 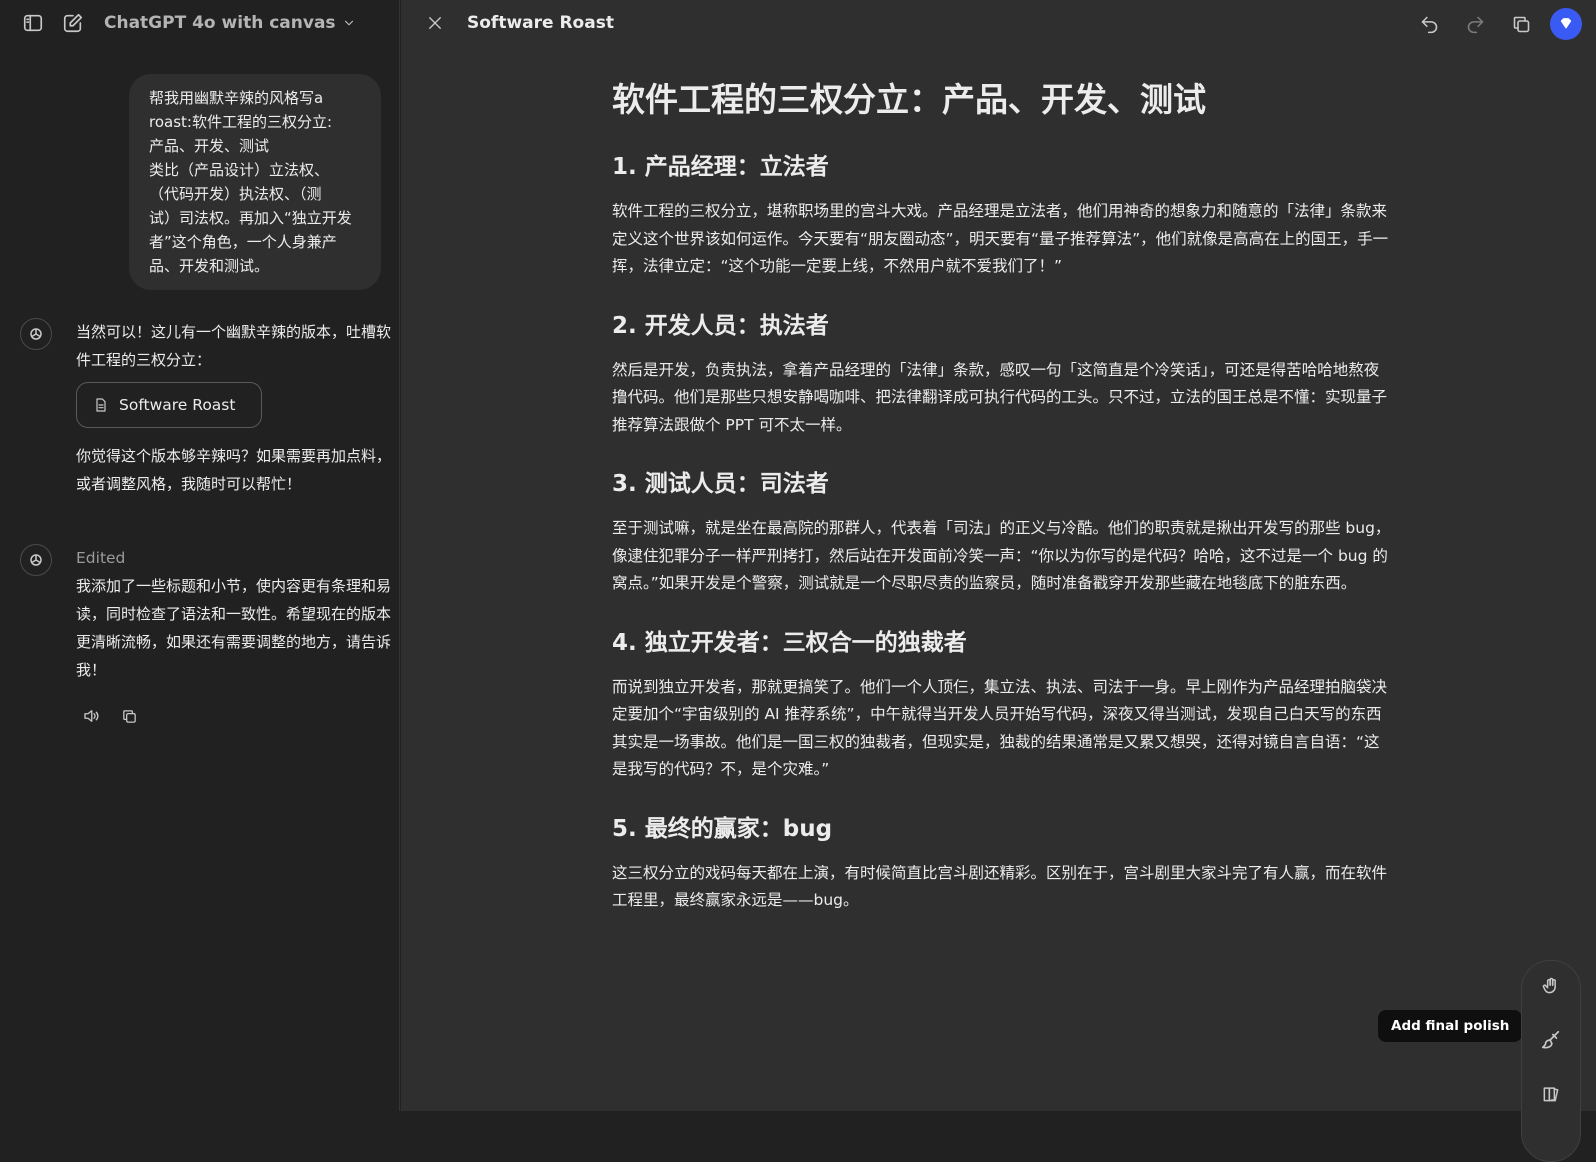 I want to click on document-icon, so click(x=101, y=405).